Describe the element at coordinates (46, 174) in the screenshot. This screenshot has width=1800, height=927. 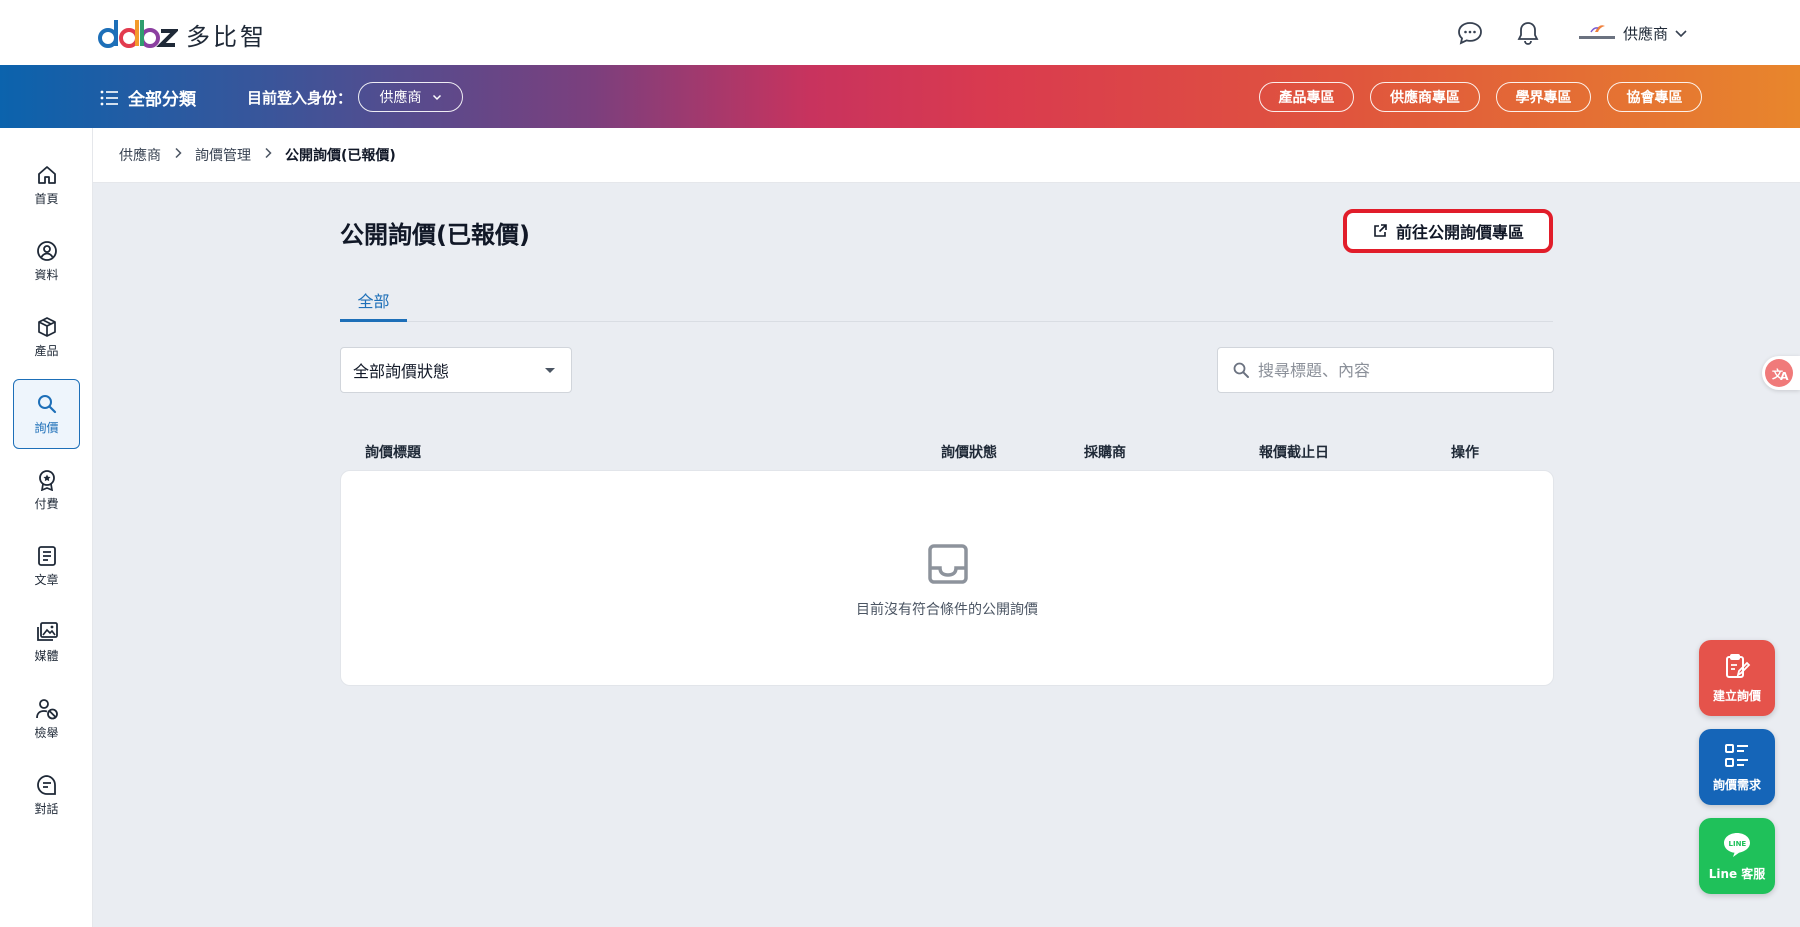
I see `home-icon` at that location.